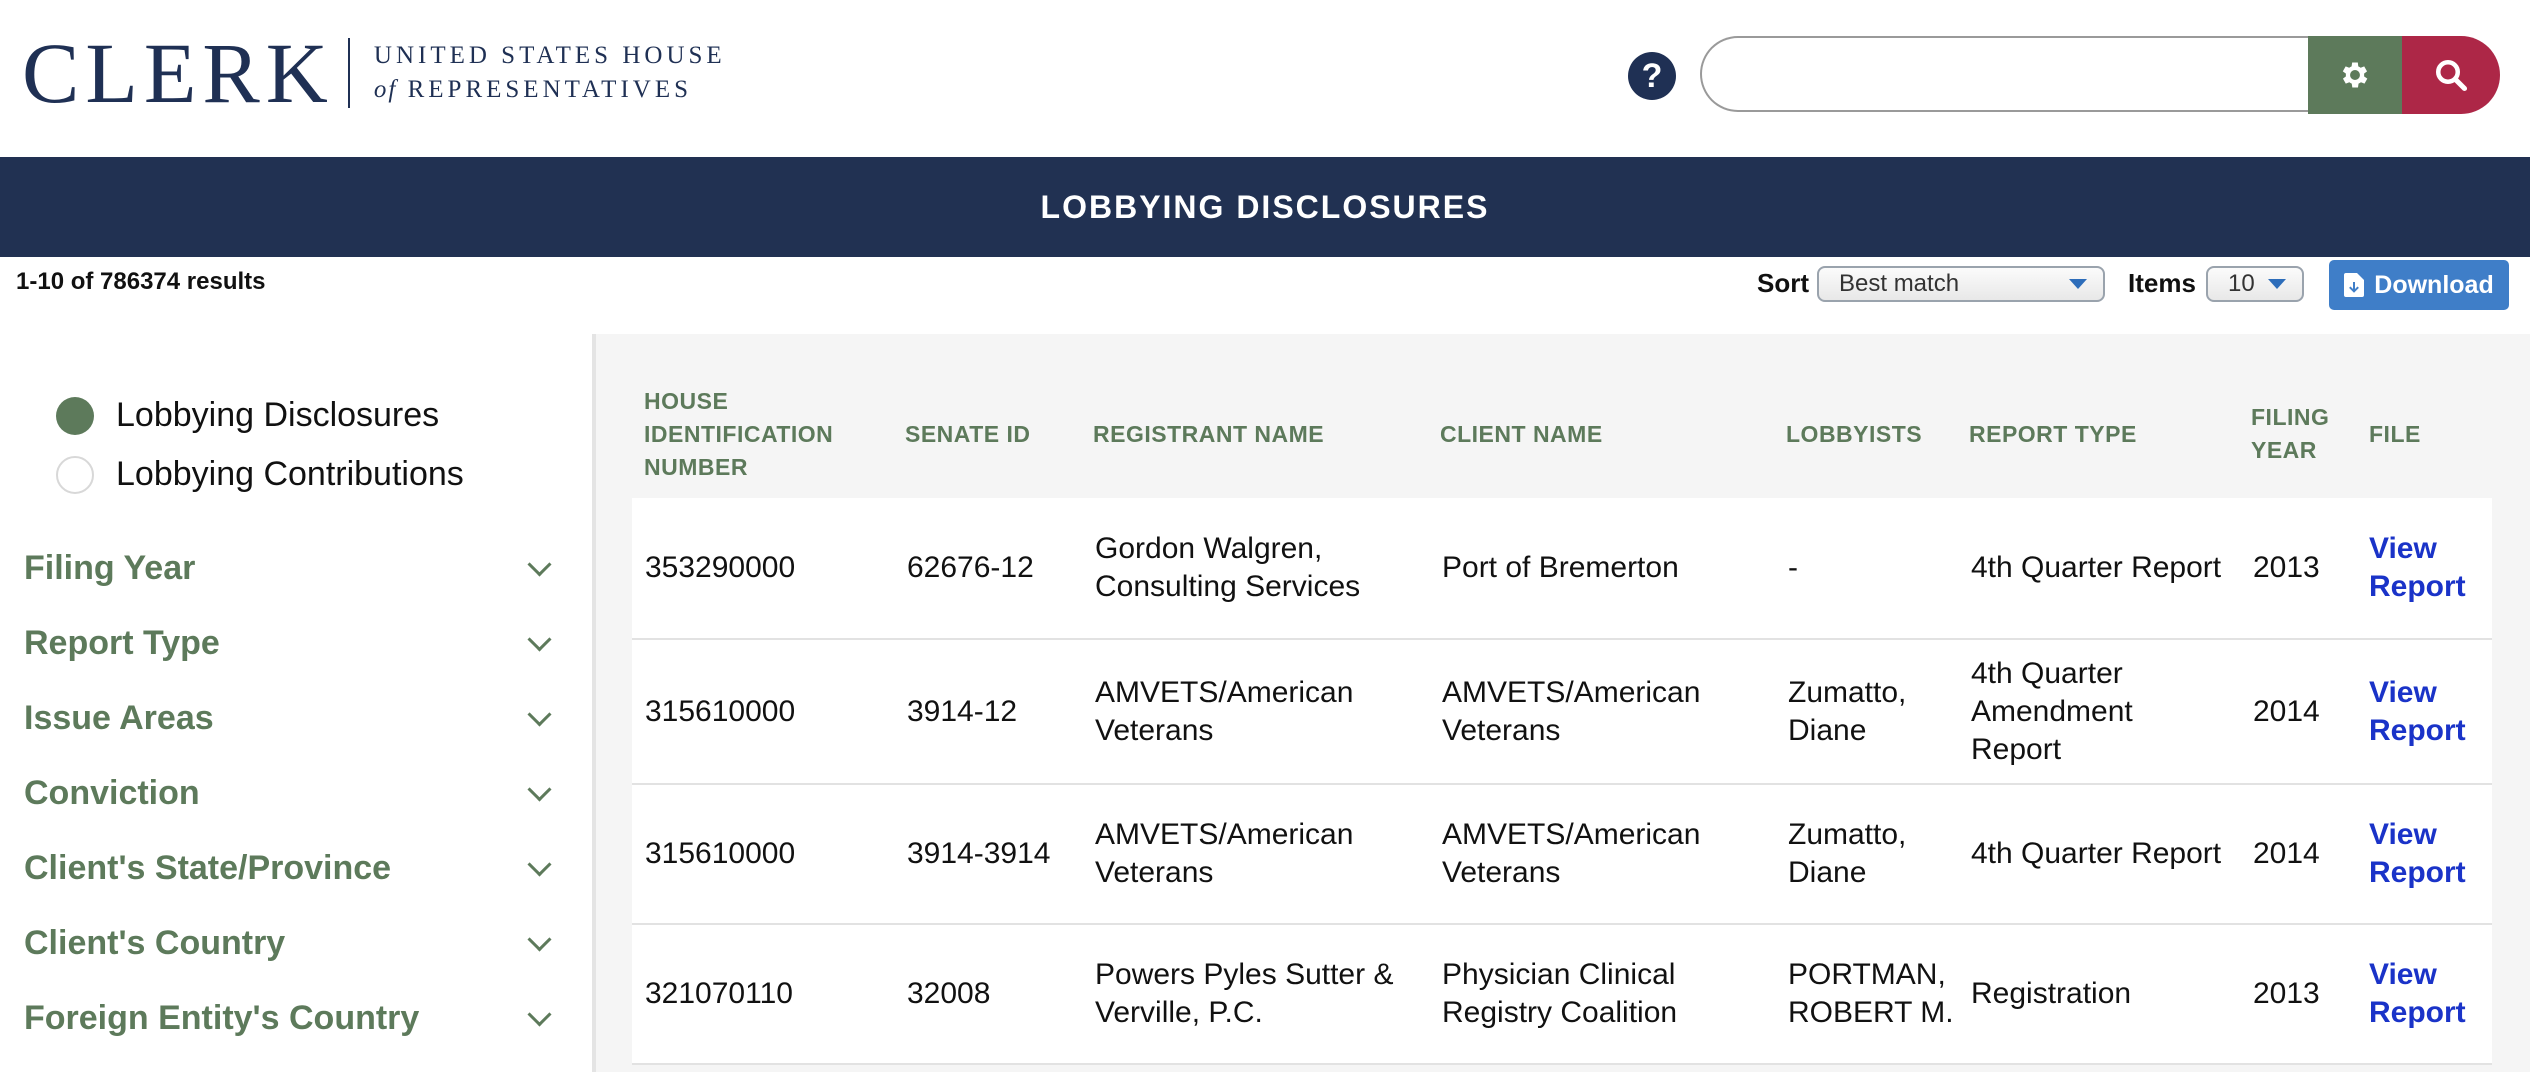  What do you see at coordinates (549, 55) in the screenshot?
I see `logo-line-1: UNITED STATES HOUSE` at bounding box center [549, 55].